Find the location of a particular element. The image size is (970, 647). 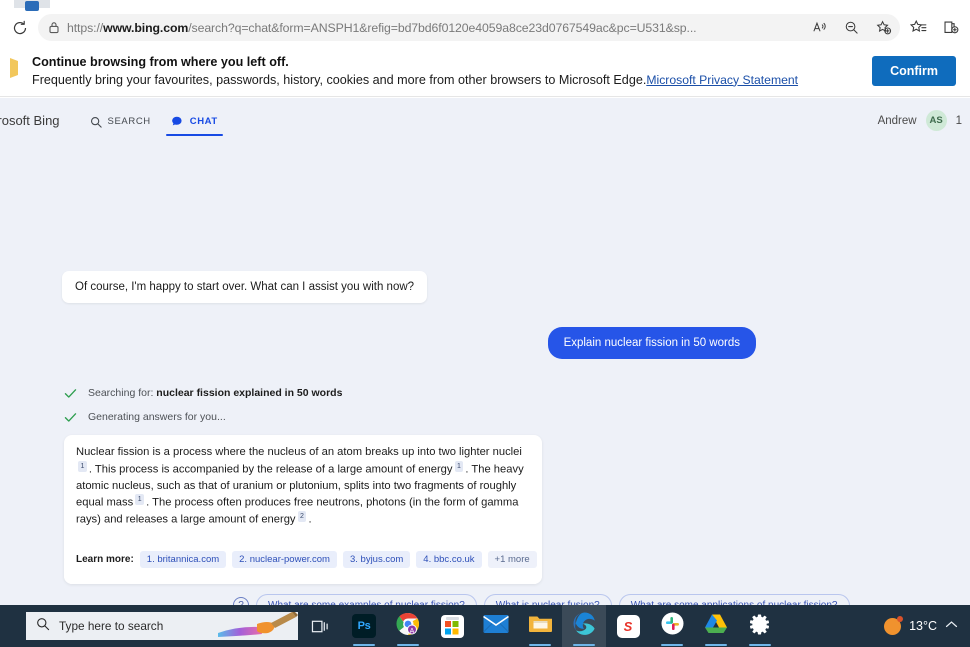

tab-chat-label: CHAT is located at coordinates (203, 121).